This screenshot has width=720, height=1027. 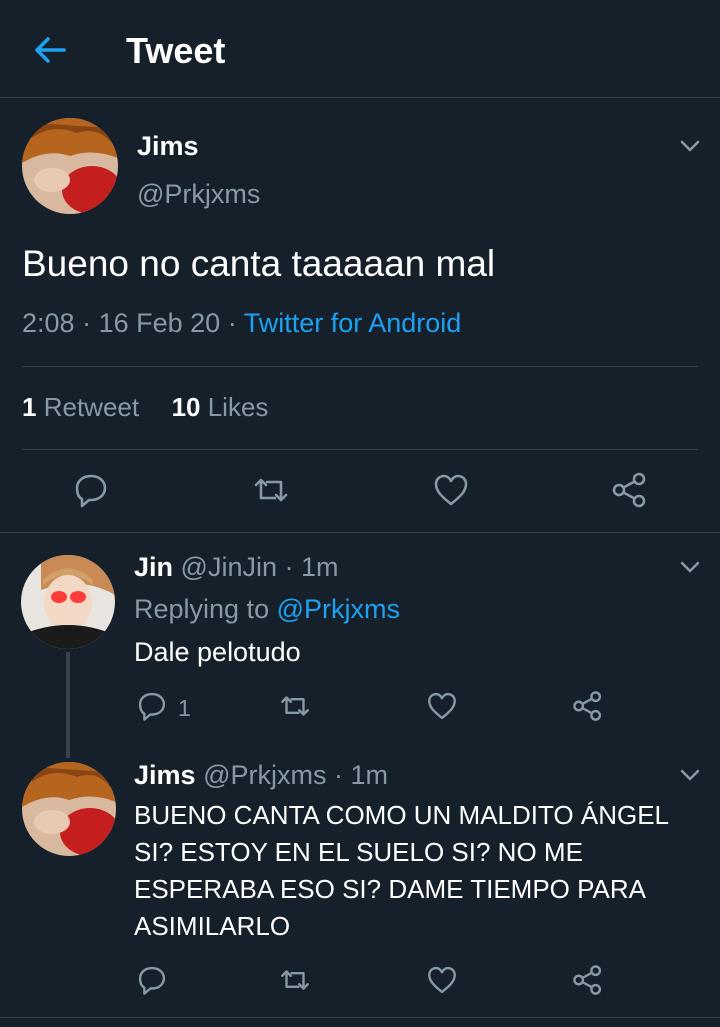 I want to click on reply-author-name: Jin, so click(x=153, y=567).